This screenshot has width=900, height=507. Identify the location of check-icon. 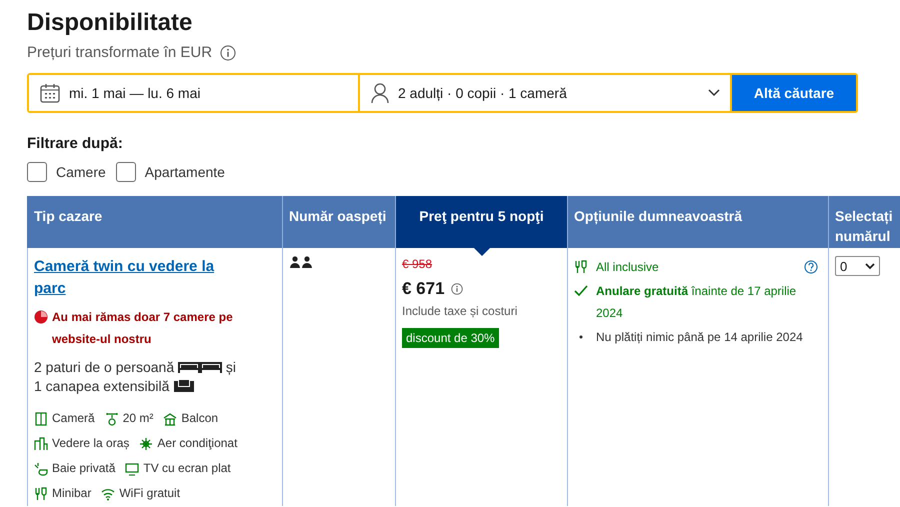
(581, 291).